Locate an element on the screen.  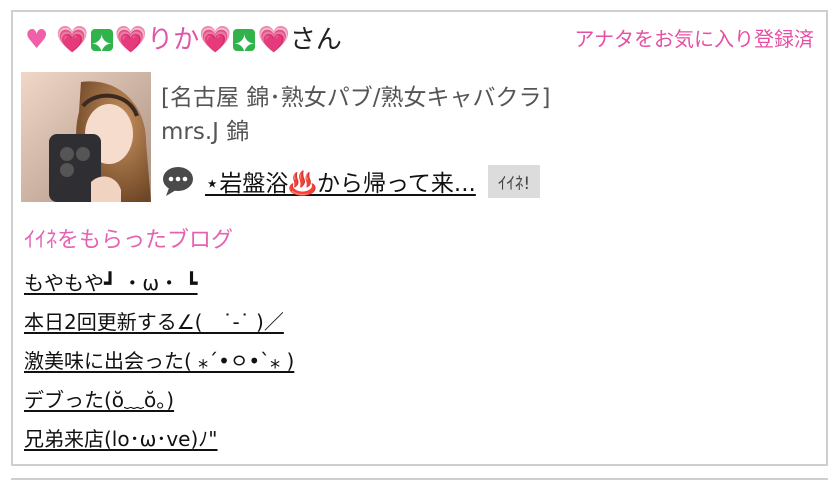
blog-link: もやもや┛ ・ω・ ┗ is located at coordinates (111, 283).